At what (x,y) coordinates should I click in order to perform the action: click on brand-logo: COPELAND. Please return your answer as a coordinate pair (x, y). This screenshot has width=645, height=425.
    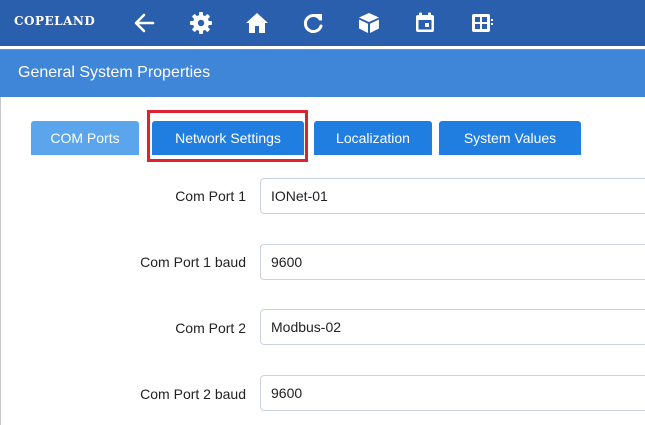
    Looking at the image, I should click on (55, 21).